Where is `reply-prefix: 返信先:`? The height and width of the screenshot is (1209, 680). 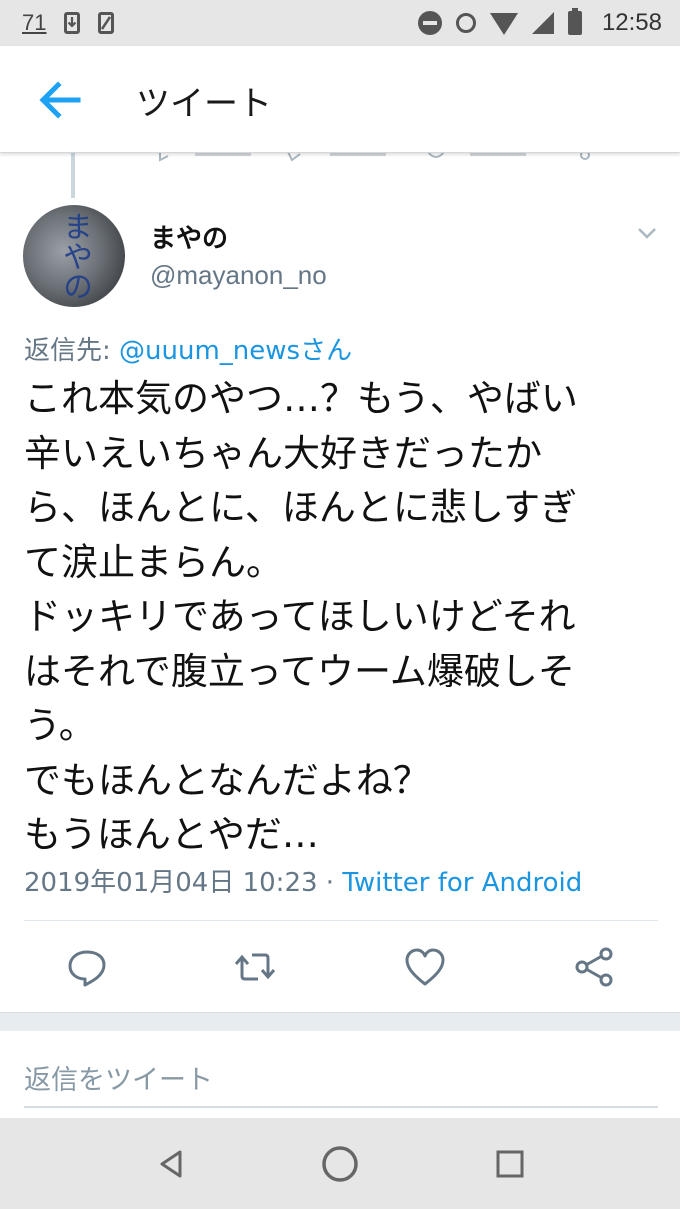 reply-prefix: 返信先: is located at coordinates (72, 351).